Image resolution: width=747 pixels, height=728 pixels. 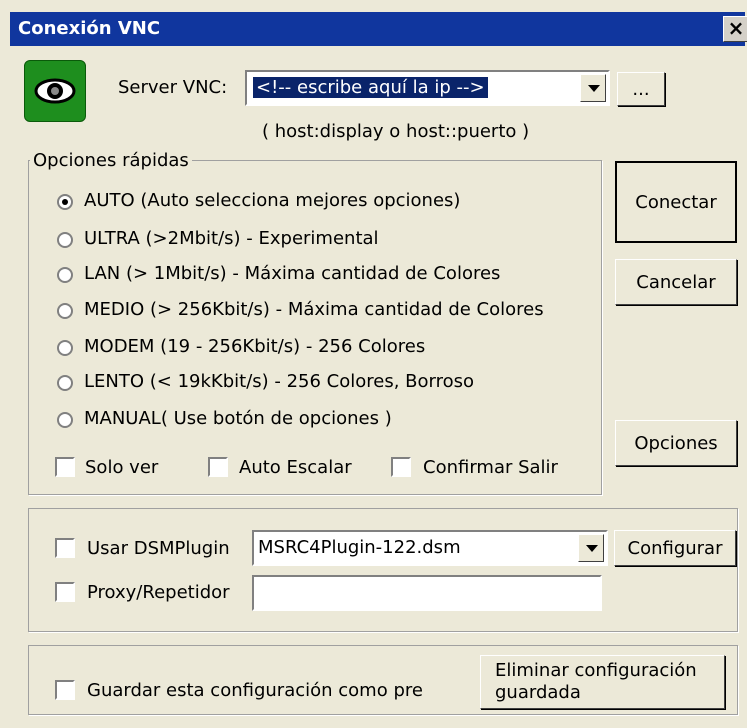 I want to click on checkbox-proxy, so click(x=65, y=592).